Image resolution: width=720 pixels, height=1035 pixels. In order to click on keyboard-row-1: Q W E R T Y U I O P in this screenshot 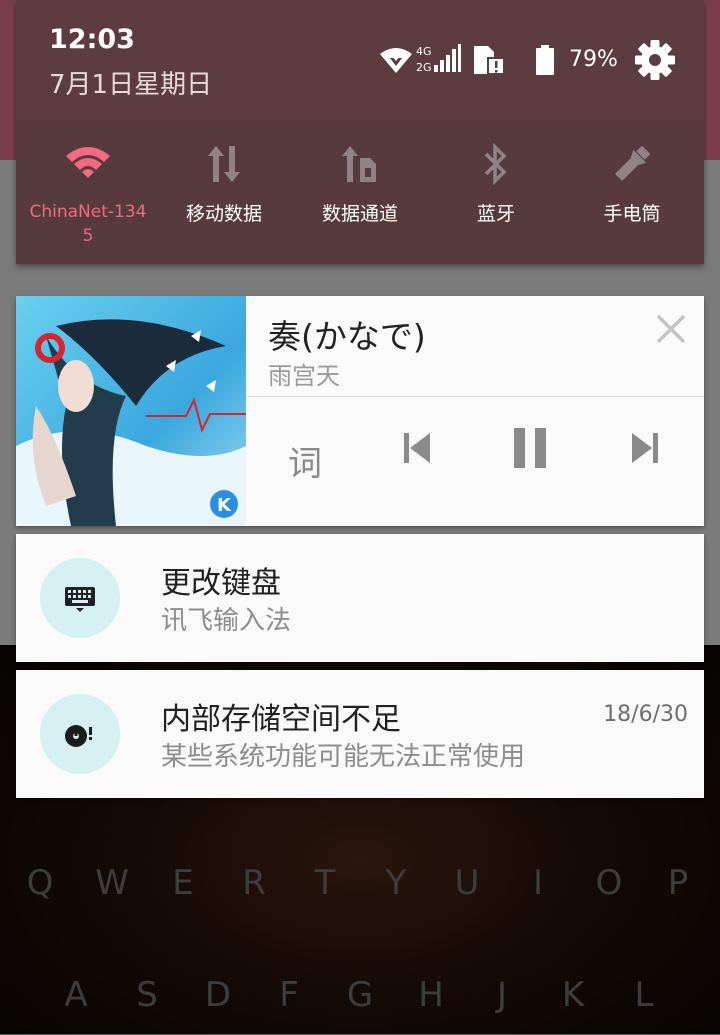, I will do `click(360, 893)`.